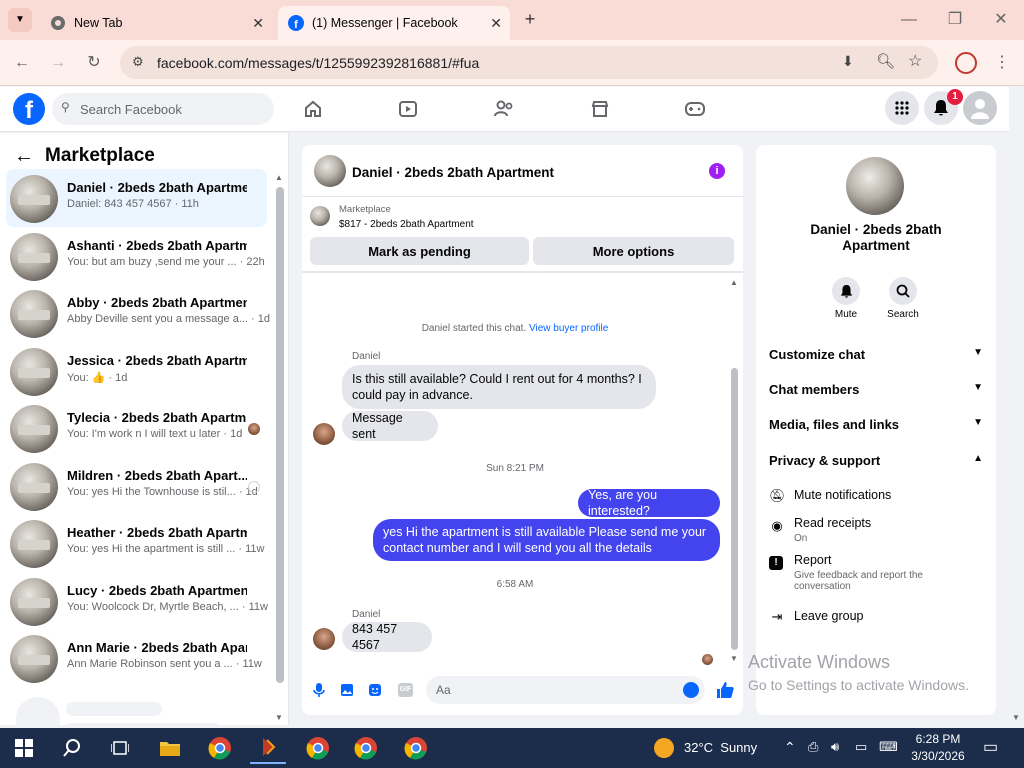 Image resolution: width=1024 pixels, height=768 pixels. I want to click on volume-icon: 🔊︎, so click(835, 747).